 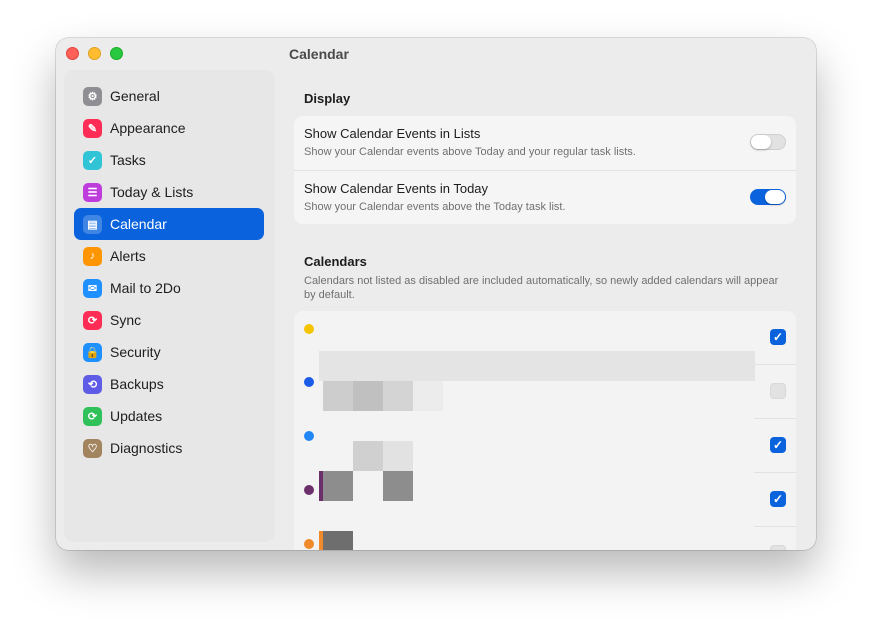 I want to click on sidebar-item-appearance: ✎ Appearance, so click(x=169, y=128).